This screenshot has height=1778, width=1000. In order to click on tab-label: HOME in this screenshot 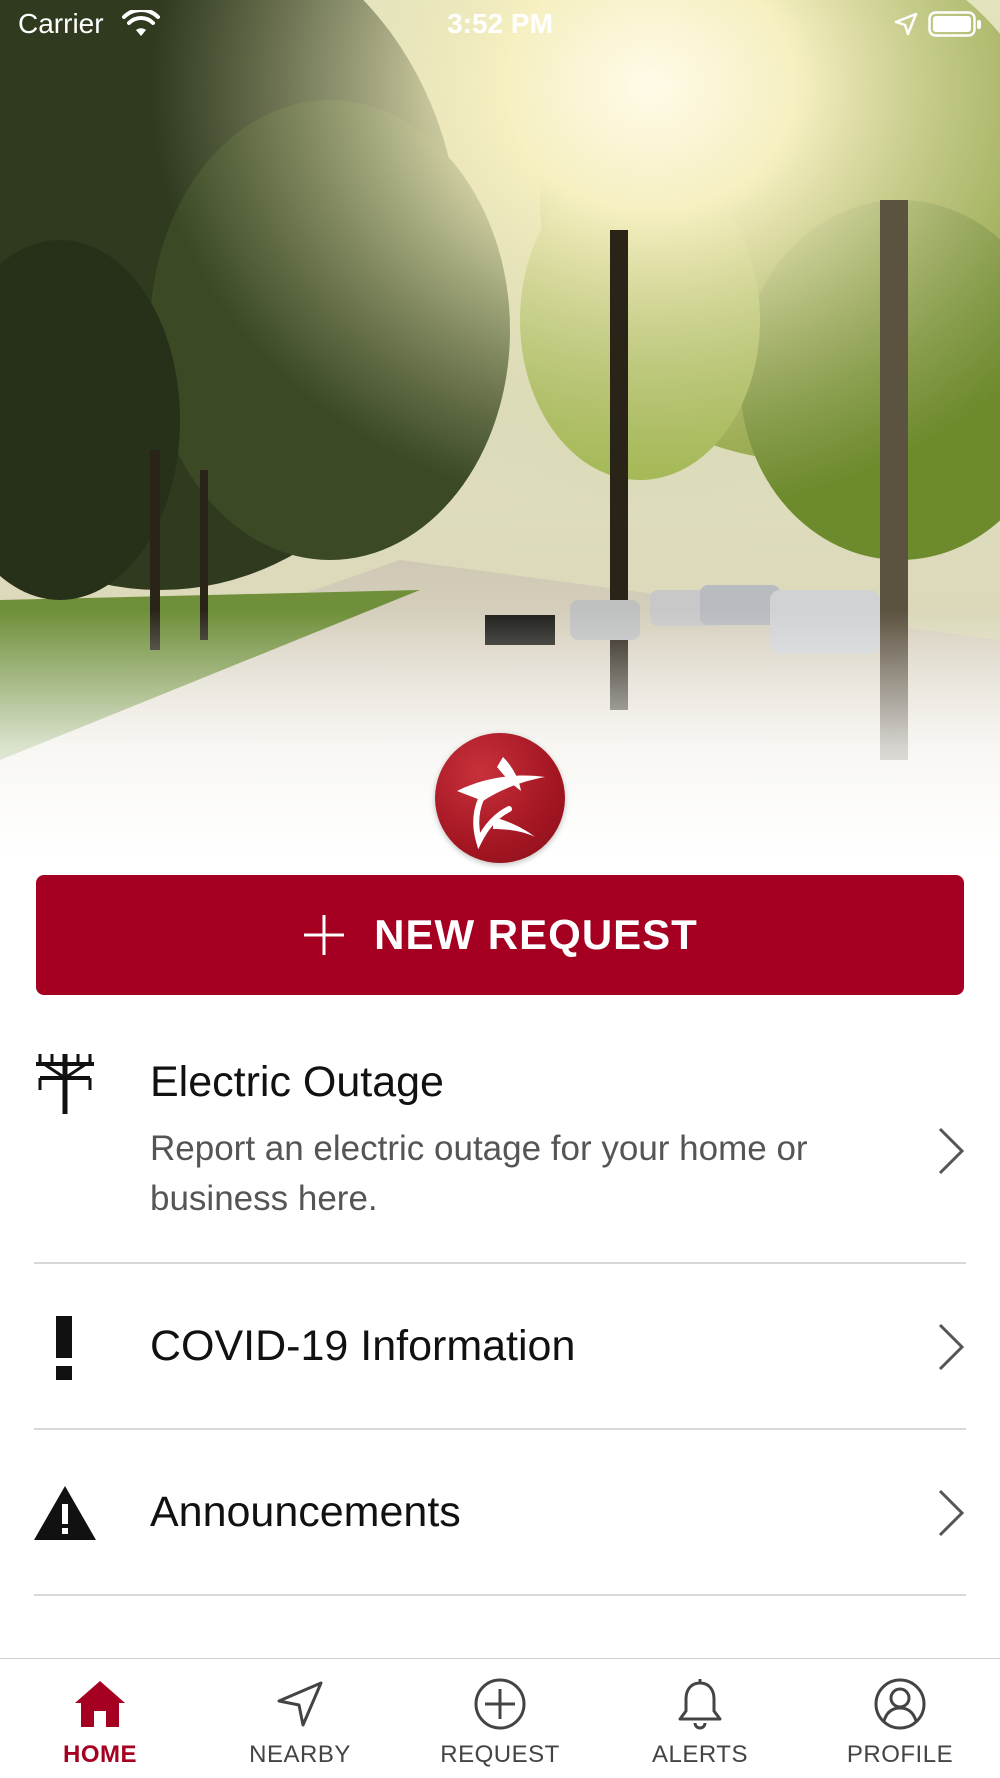, I will do `click(100, 1754)`.